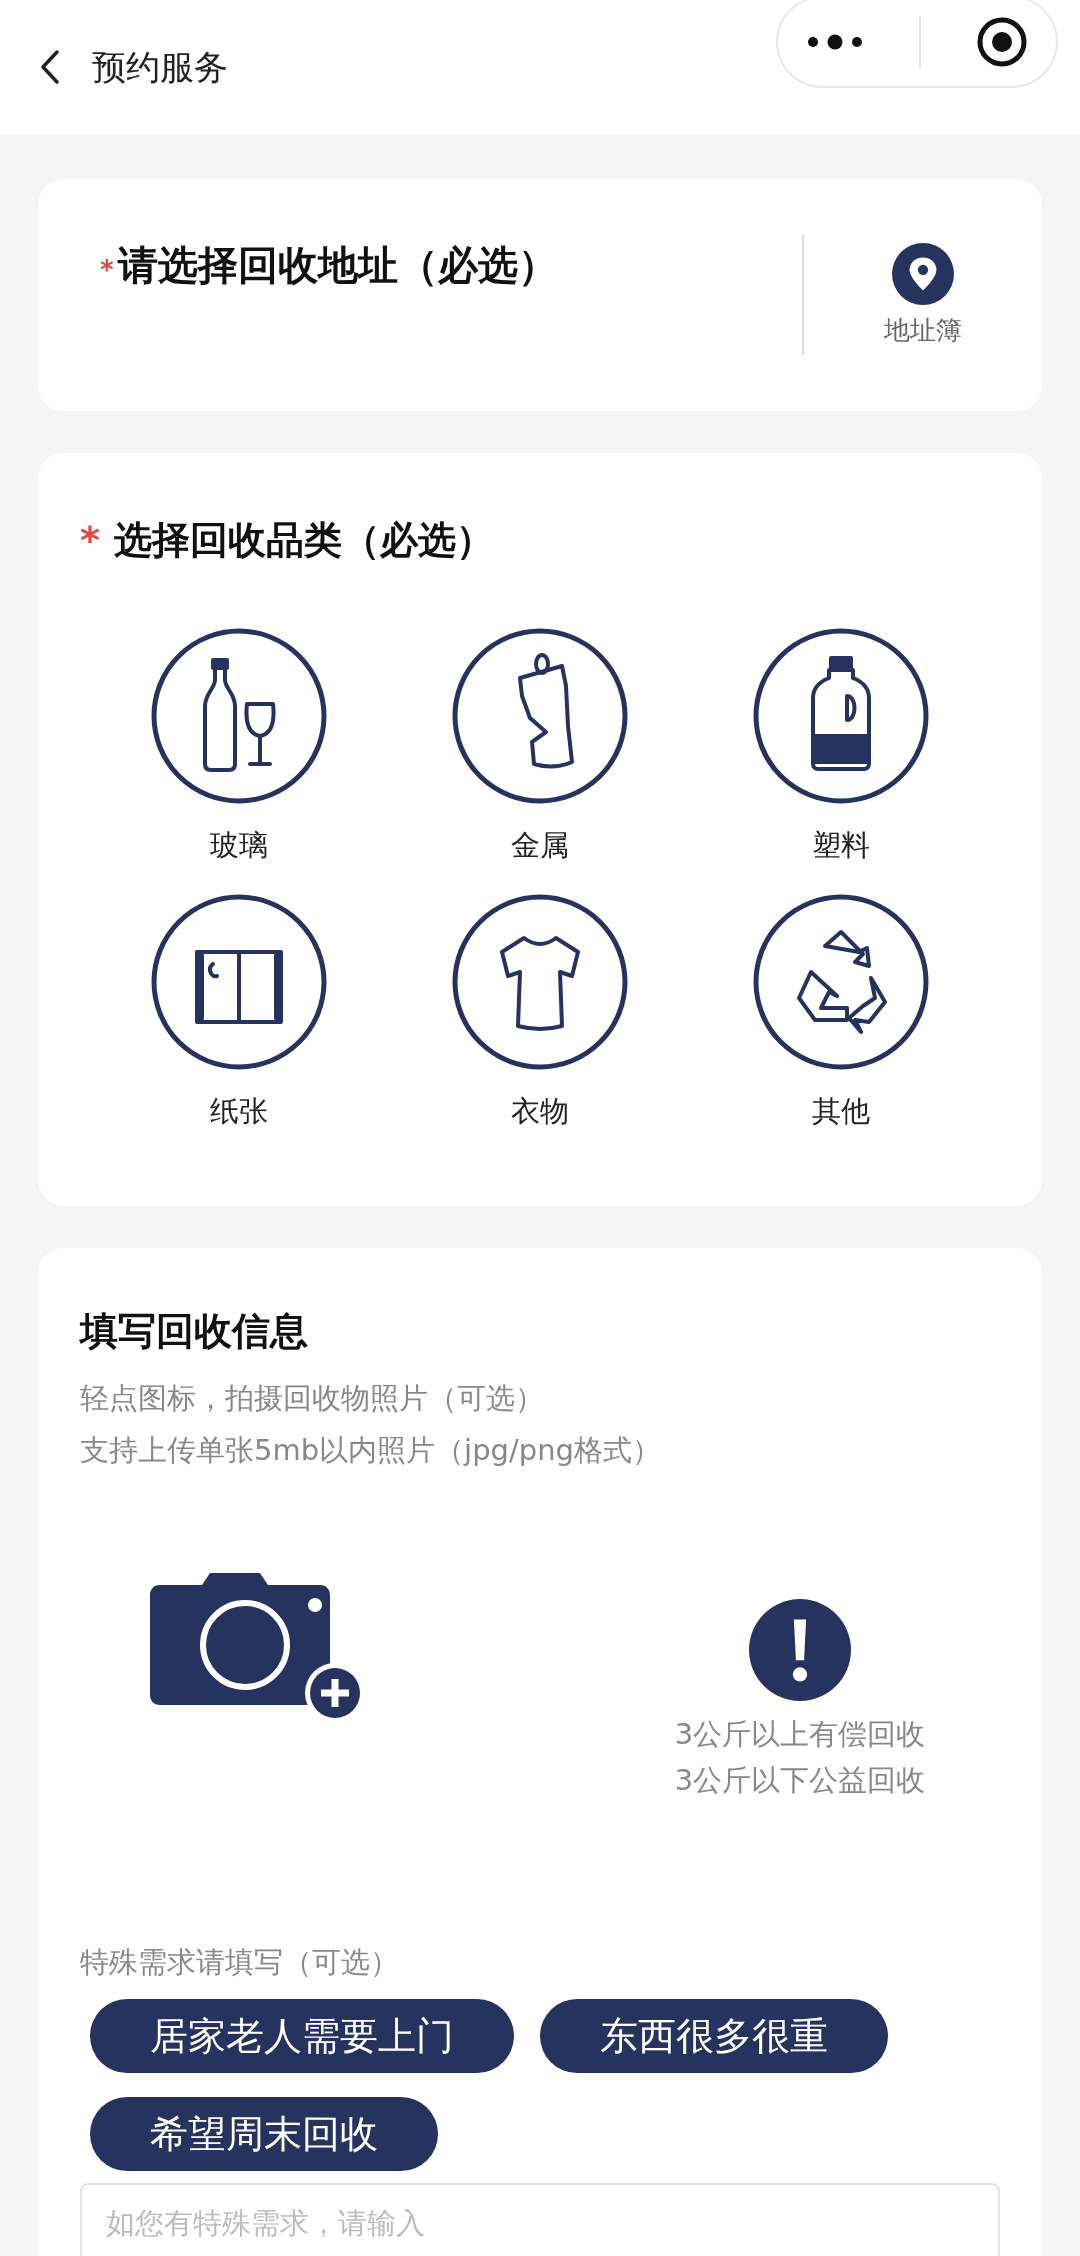 This screenshot has width=1080, height=2256. I want to click on section-title: 填写回收信息, so click(194, 1331).